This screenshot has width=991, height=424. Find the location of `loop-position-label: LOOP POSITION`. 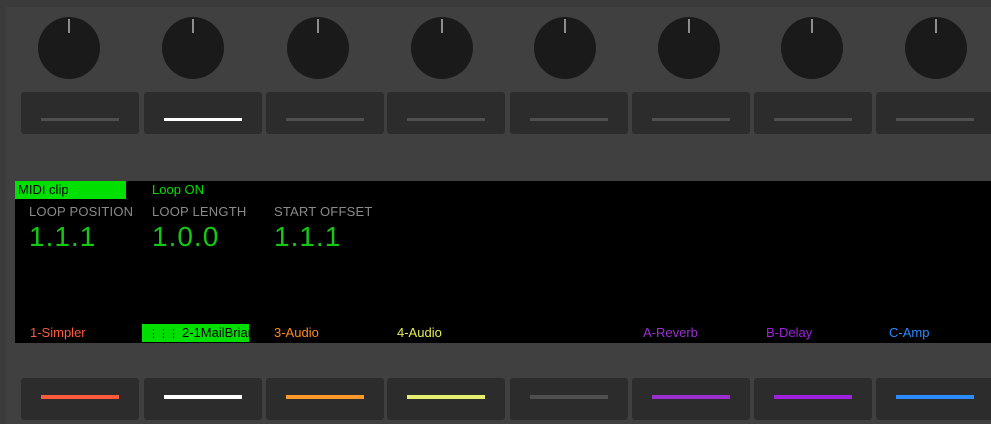

loop-position-label: LOOP POSITION is located at coordinates (81, 211).